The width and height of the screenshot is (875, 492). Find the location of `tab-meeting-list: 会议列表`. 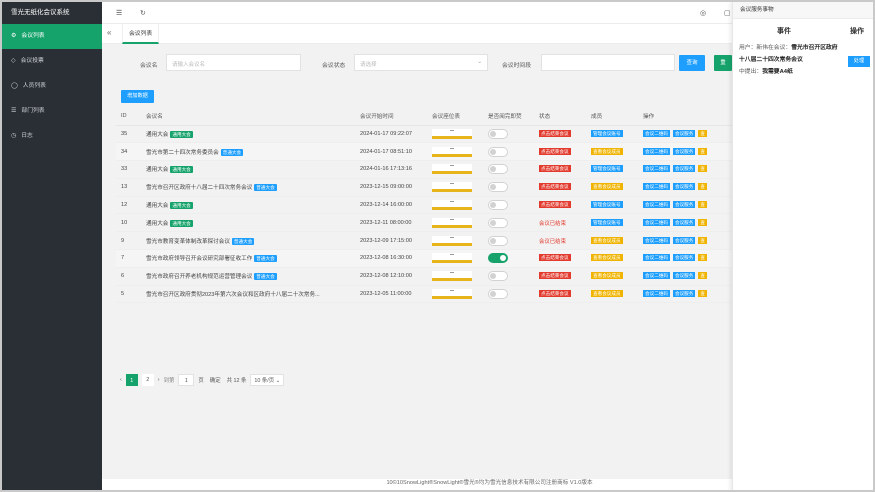

tab-meeting-list: 会议列表 is located at coordinates (141, 34).